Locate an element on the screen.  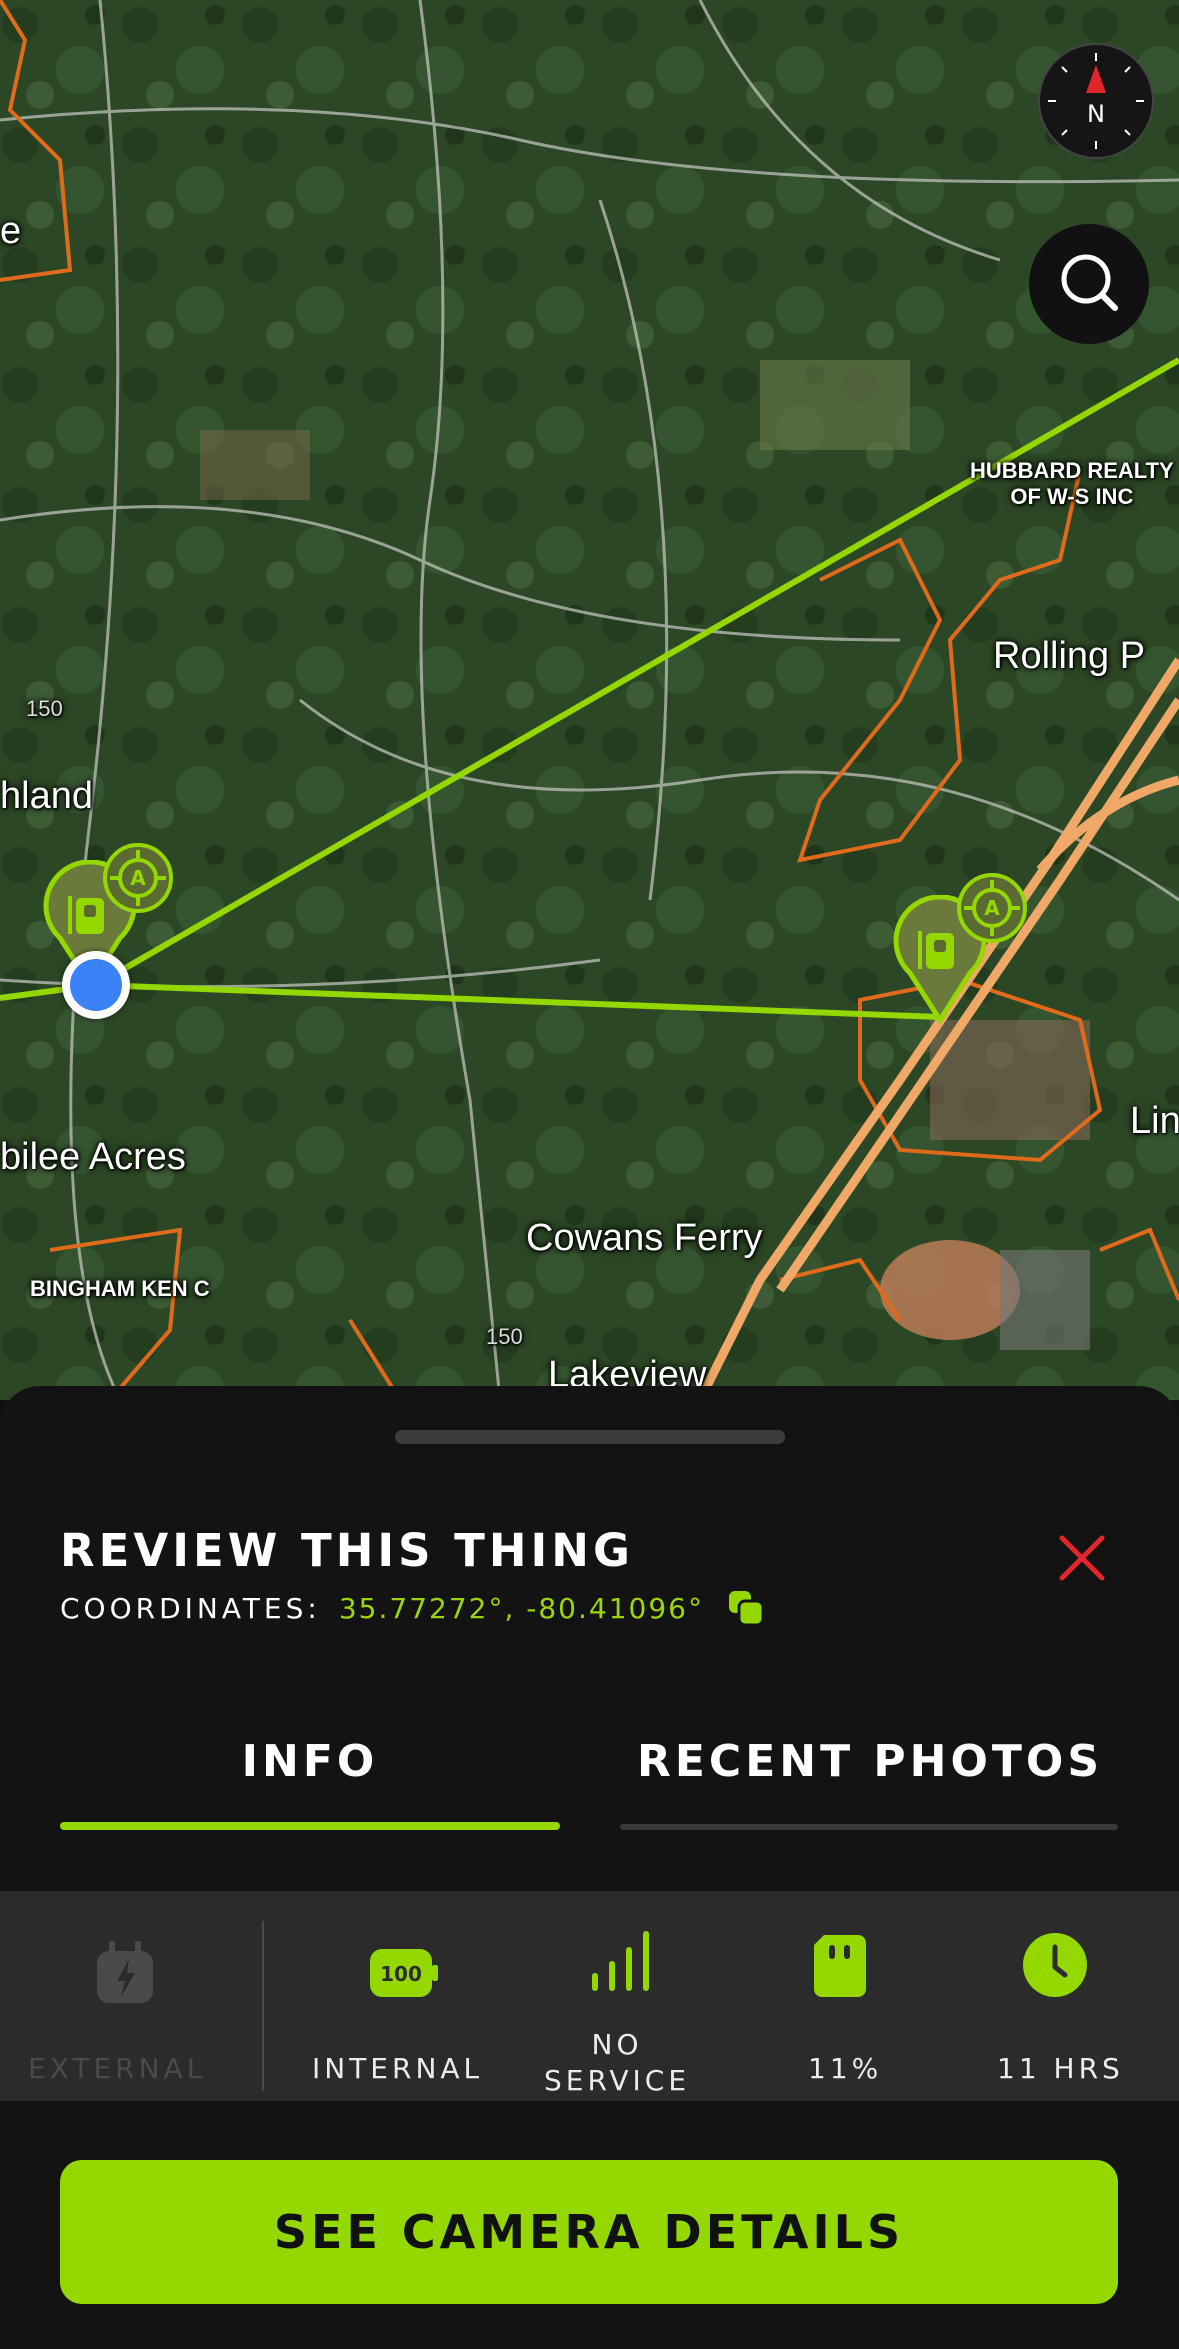
search-icon is located at coordinates (1089, 282).